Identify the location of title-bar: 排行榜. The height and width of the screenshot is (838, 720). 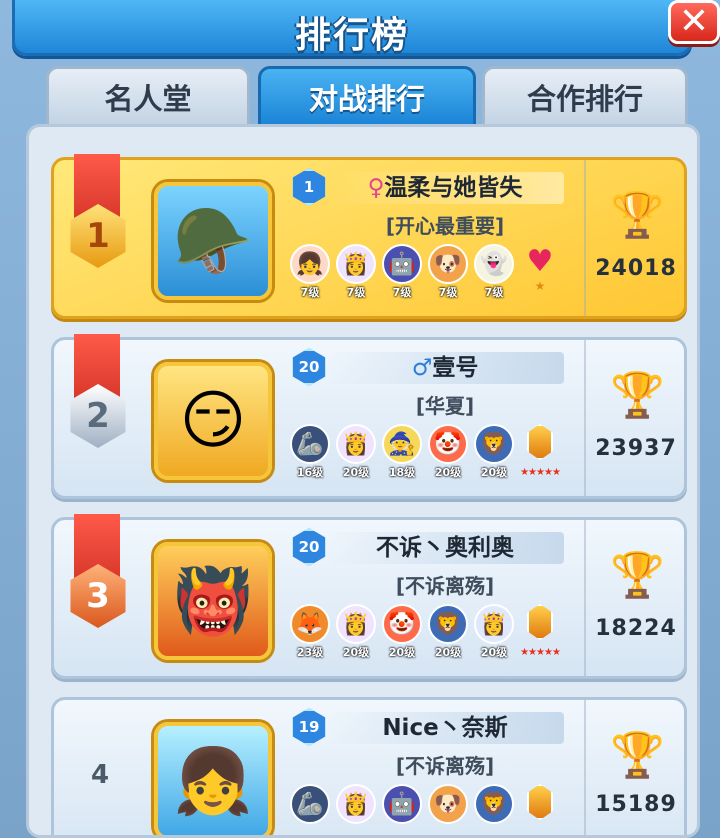
(352, 28).